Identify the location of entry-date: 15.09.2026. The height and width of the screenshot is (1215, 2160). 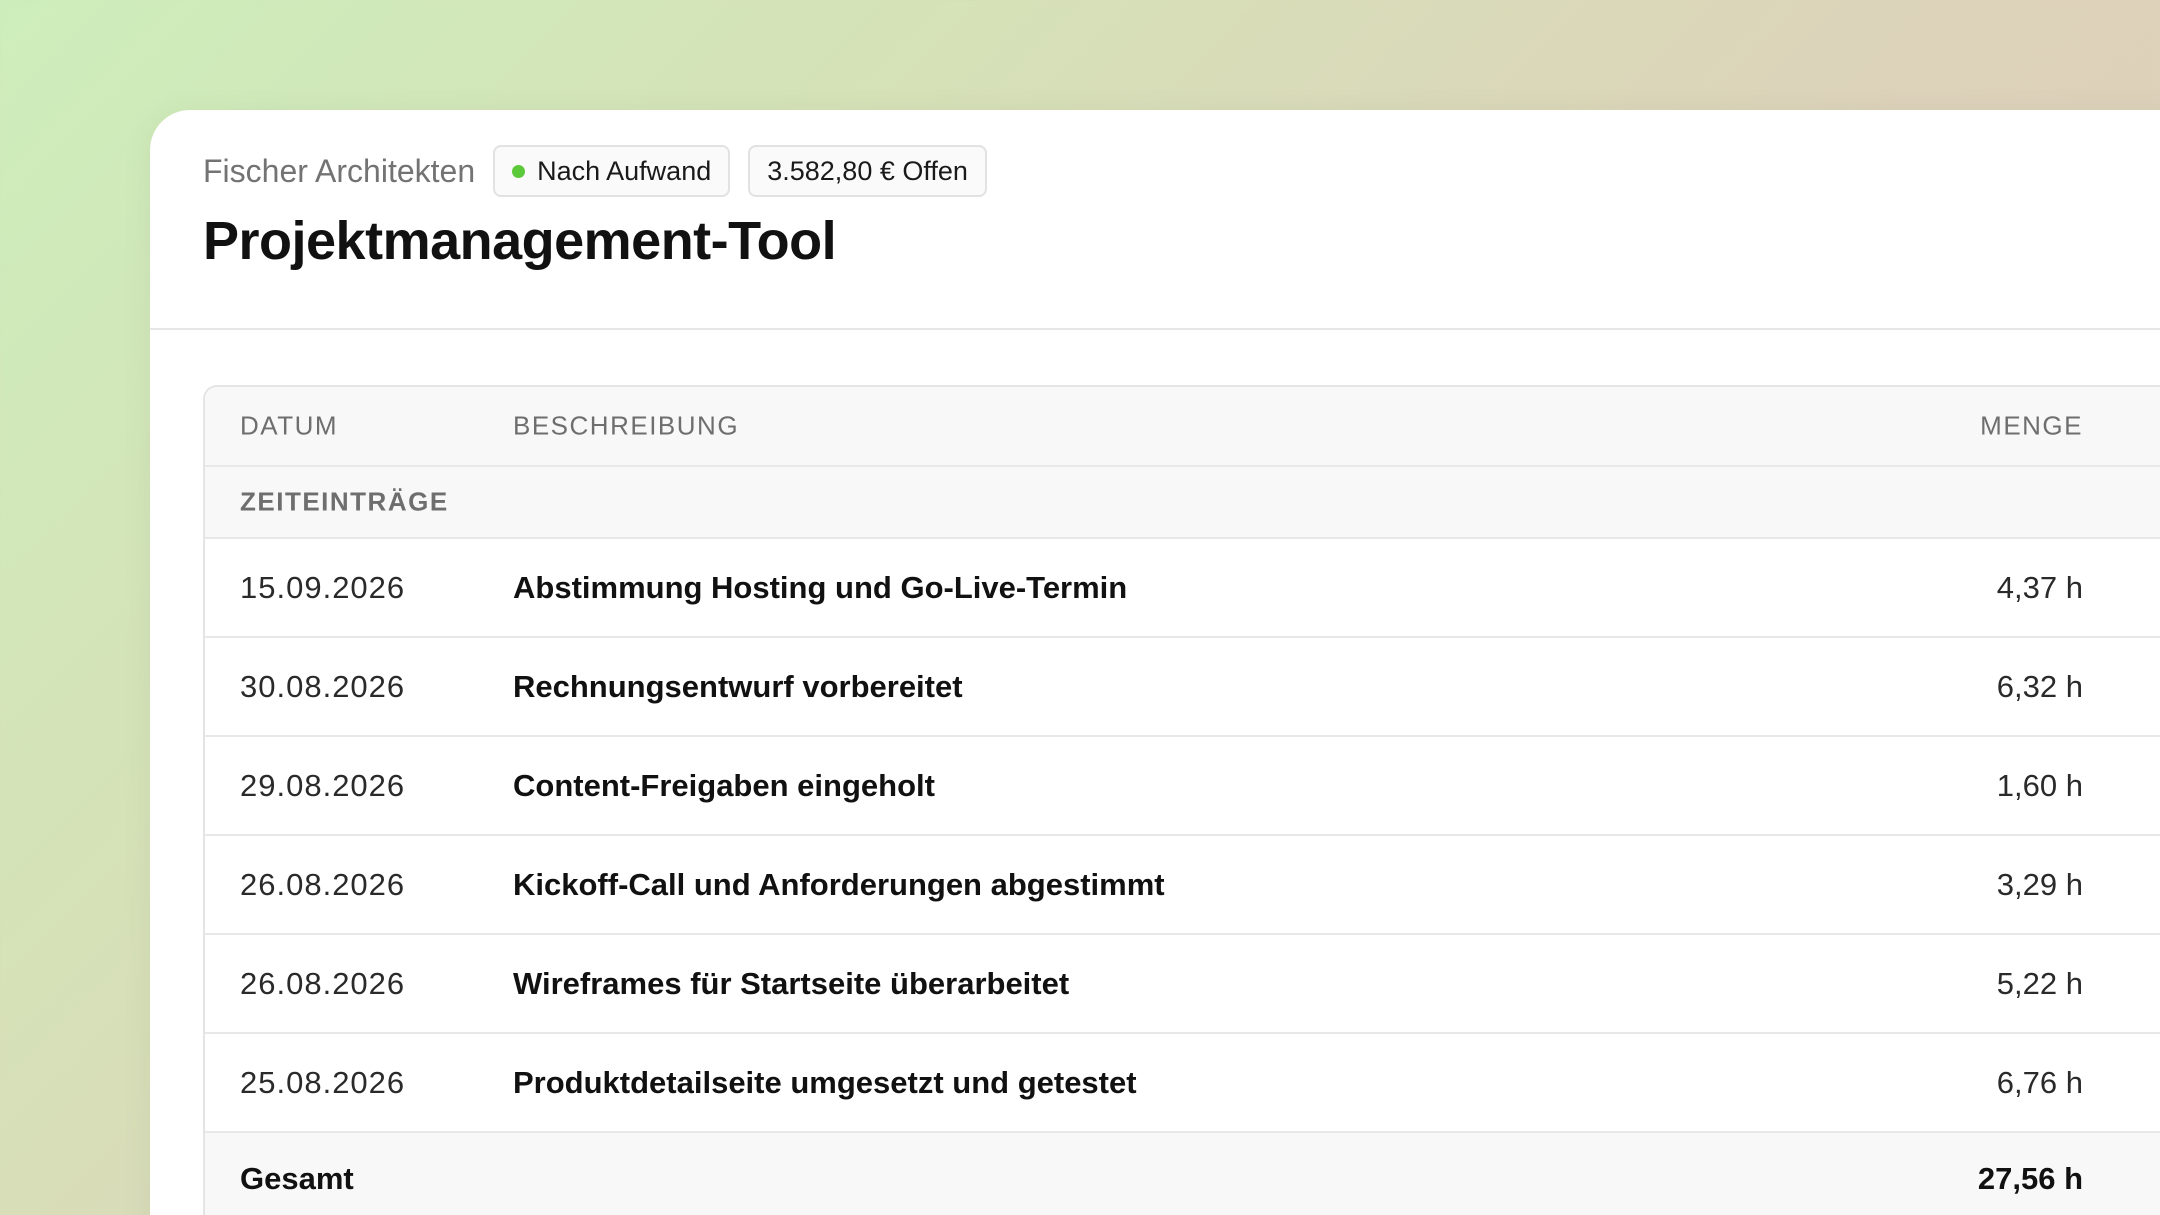
(323, 587).